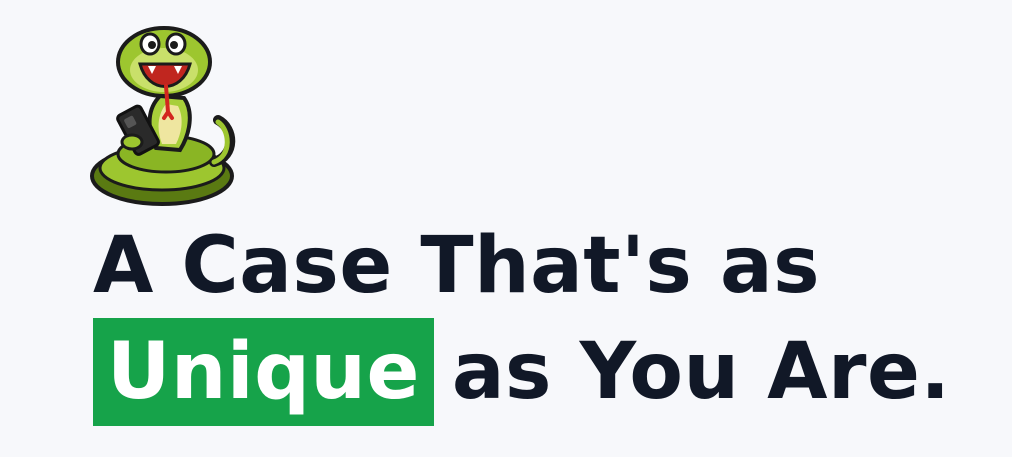  What do you see at coordinates (263, 372) in the screenshot?
I see `headline-highlight-word: Unique` at bounding box center [263, 372].